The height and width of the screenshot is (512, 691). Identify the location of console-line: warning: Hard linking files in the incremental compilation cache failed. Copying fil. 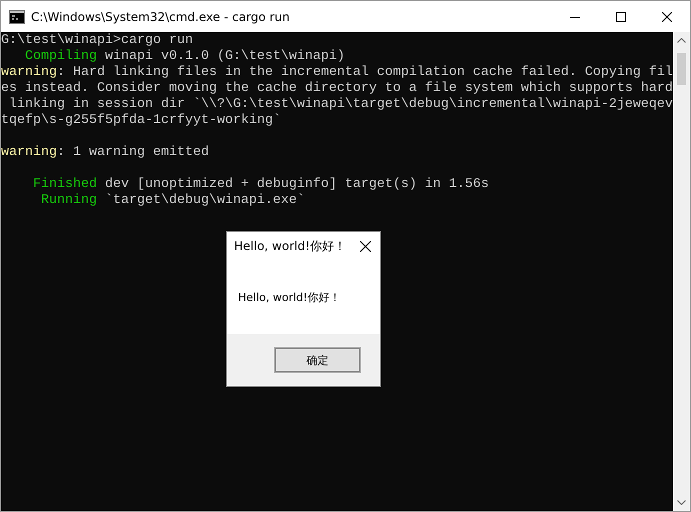
(337, 73).